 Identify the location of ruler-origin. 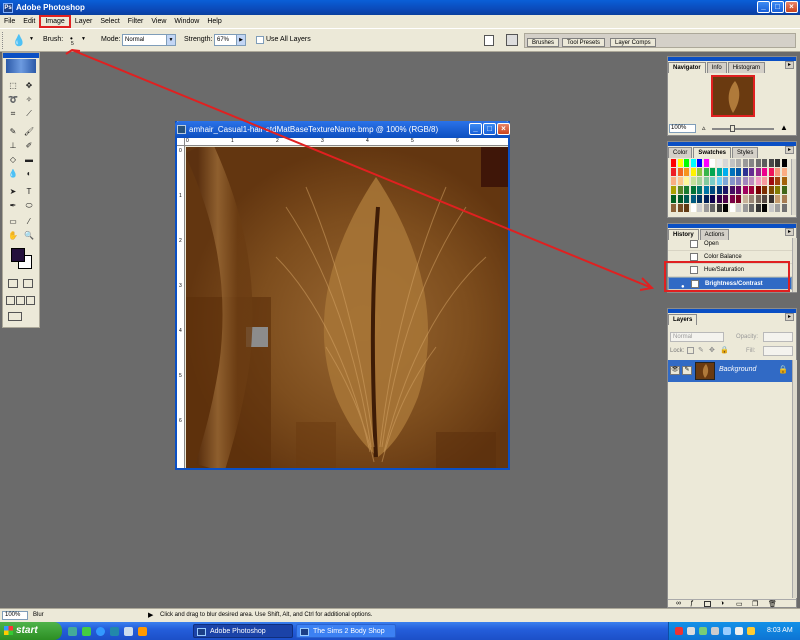
(181, 142).